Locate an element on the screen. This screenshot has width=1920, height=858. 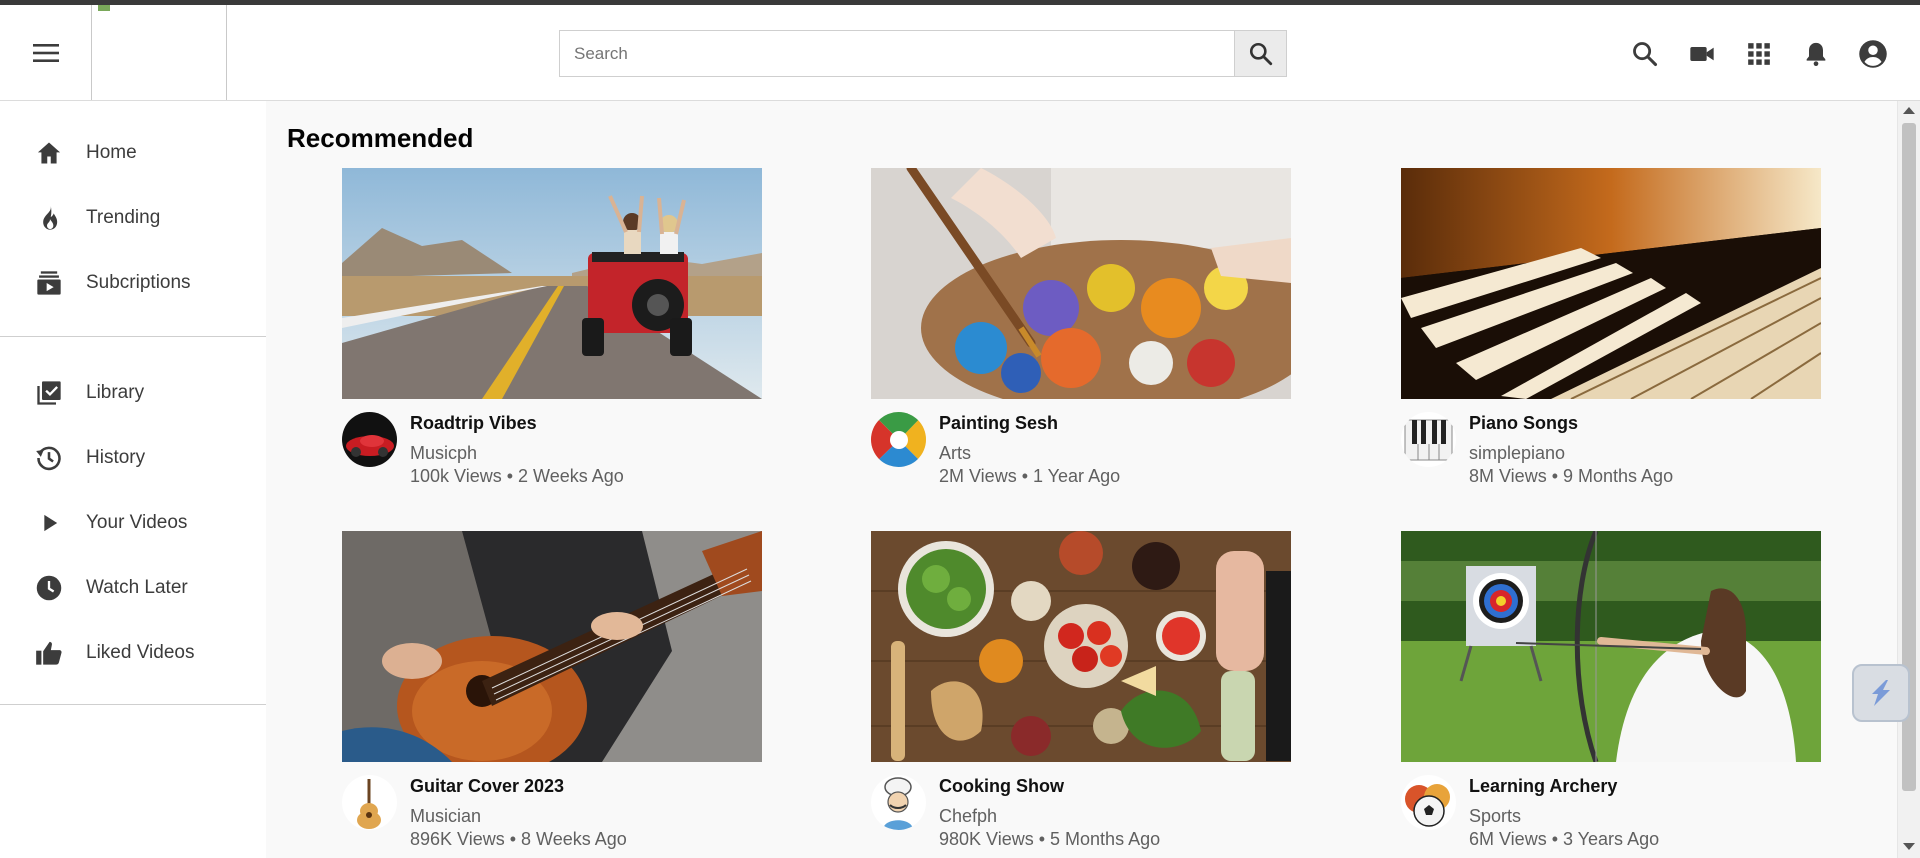
logo is located at coordinates (159, 52).